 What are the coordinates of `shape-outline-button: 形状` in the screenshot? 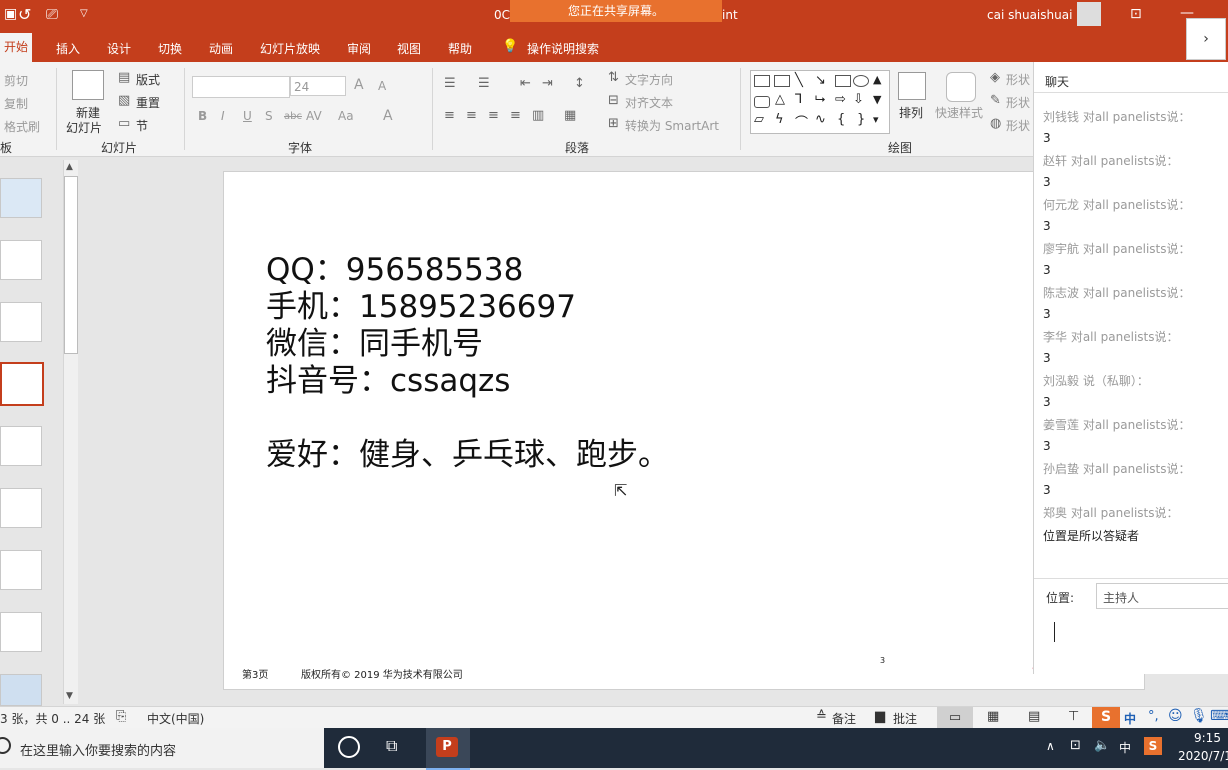 It's located at (1018, 102).